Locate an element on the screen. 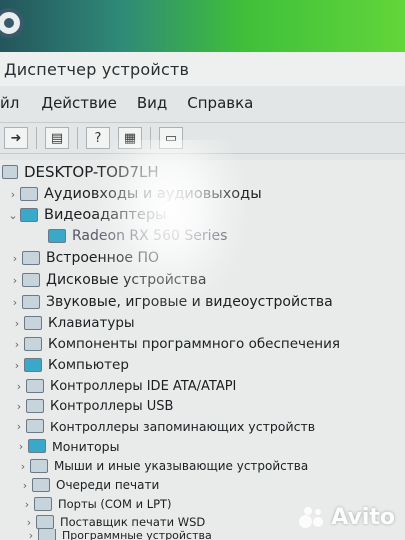 The width and height of the screenshot is (405, 540). tree-item-label: Компоненты программного обеспечения is located at coordinates (194, 344).